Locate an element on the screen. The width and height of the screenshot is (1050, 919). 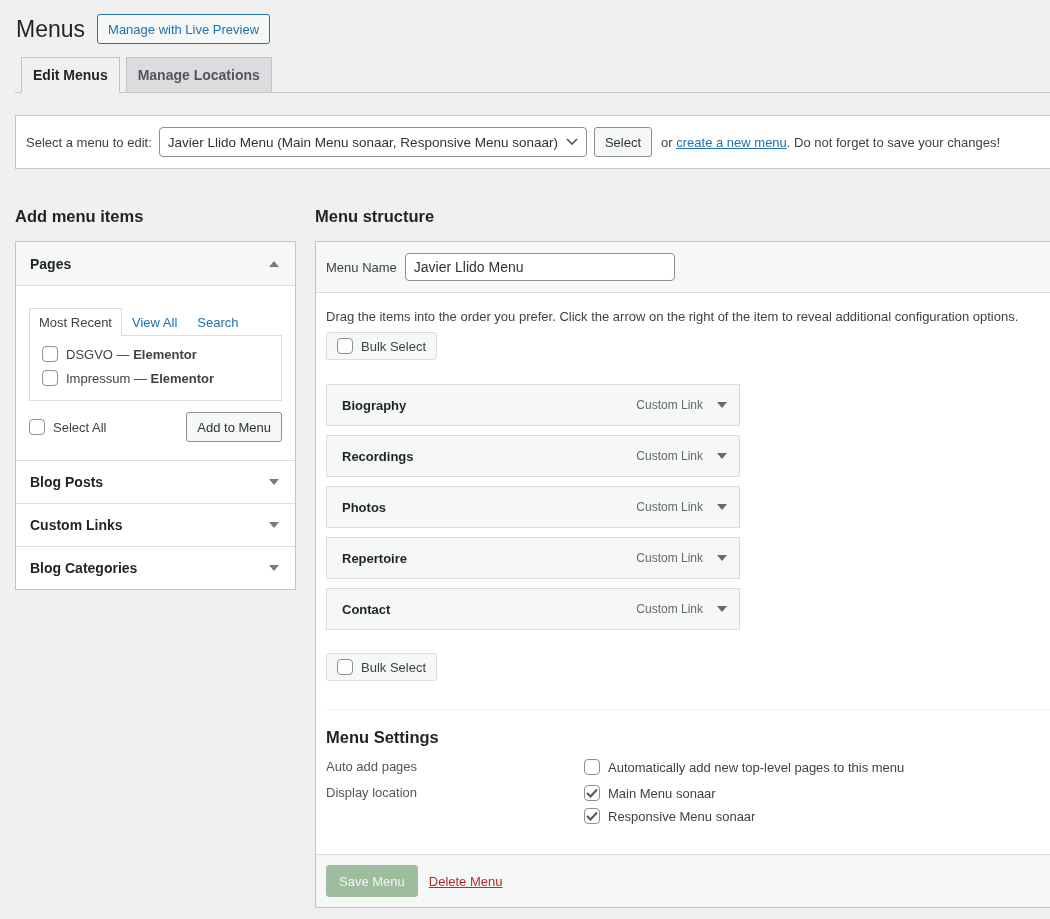
section-heading: Add menu items is located at coordinates (80, 216).